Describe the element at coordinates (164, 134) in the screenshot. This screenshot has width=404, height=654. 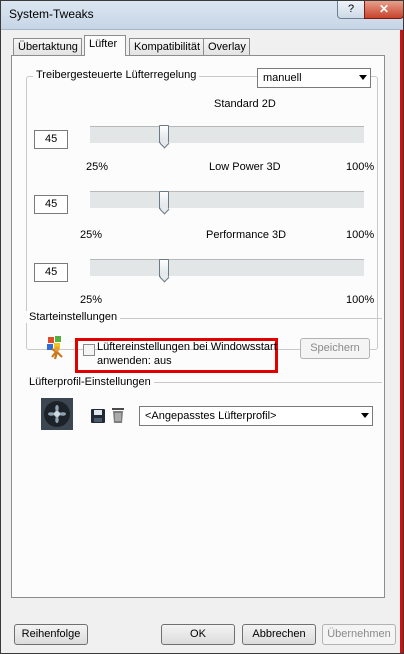
I see `standard-2d-slider-thumb` at that location.